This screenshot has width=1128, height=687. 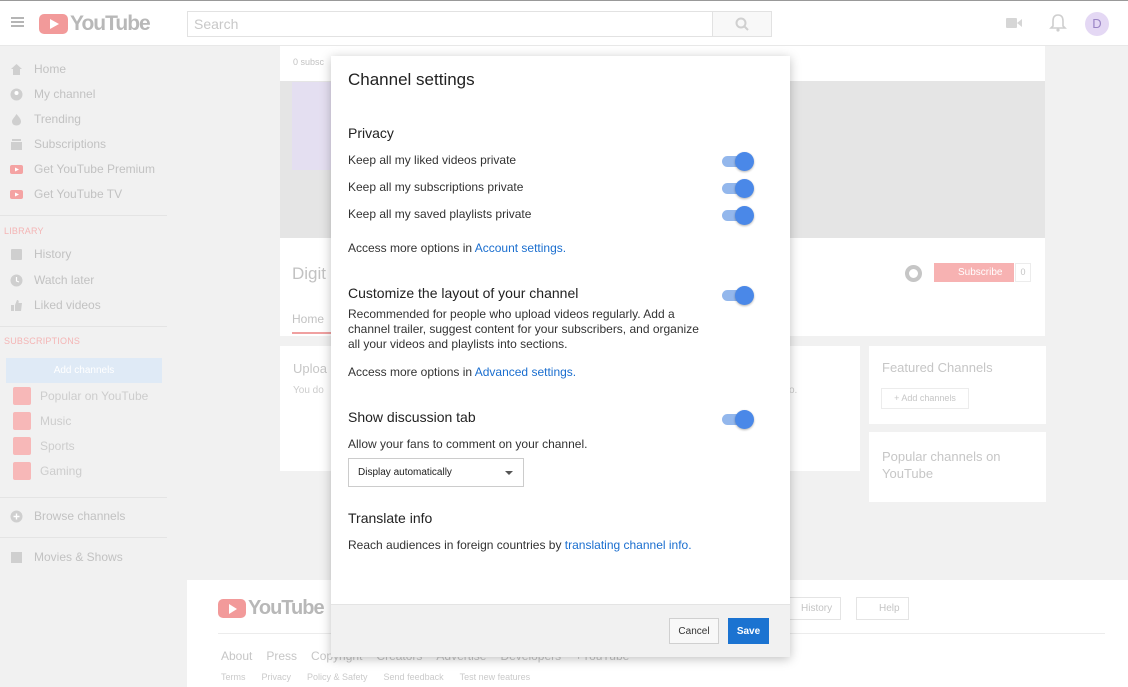 I want to click on discussion-display-select: Display automatically, so click(x=436, y=472).